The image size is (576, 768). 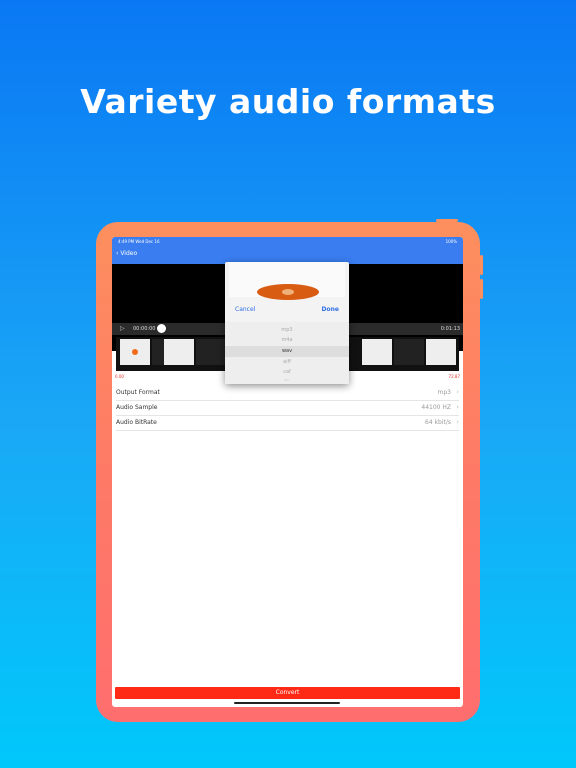 I want to click on timeline-end-time: 0:01:13, so click(x=450, y=329).